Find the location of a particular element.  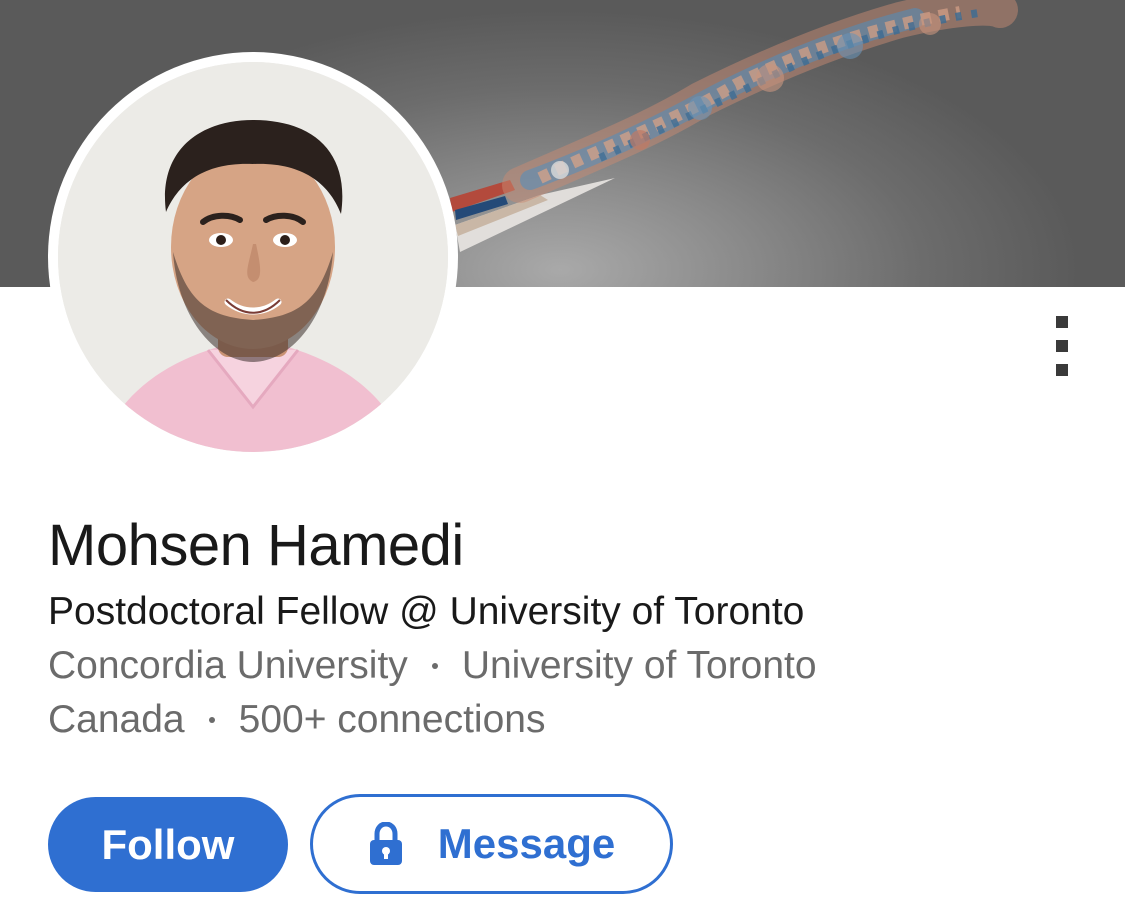

profile-name: Mohsen Hamedi is located at coordinates (256, 545).